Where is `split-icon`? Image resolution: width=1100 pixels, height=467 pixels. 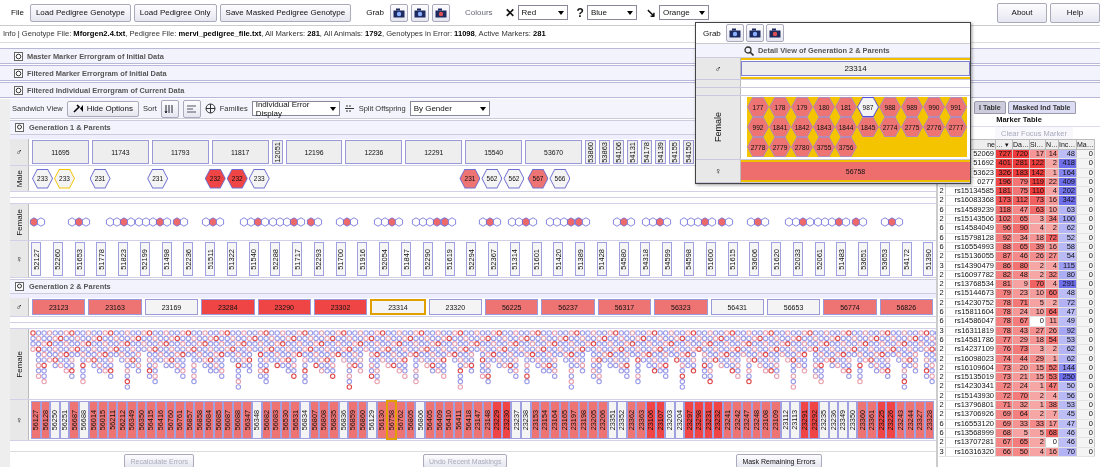
split-icon is located at coordinates (349, 108).